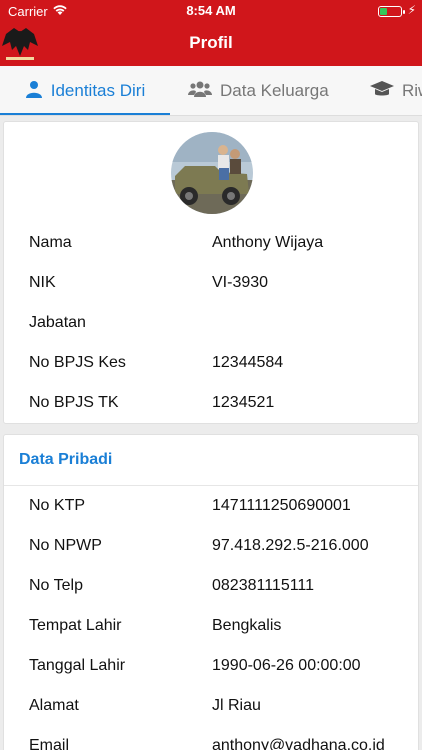 The height and width of the screenshot is (750, 422). Describe the element at coordinates (391, 11) in the screenshot. I see `battery-icon` at that location.